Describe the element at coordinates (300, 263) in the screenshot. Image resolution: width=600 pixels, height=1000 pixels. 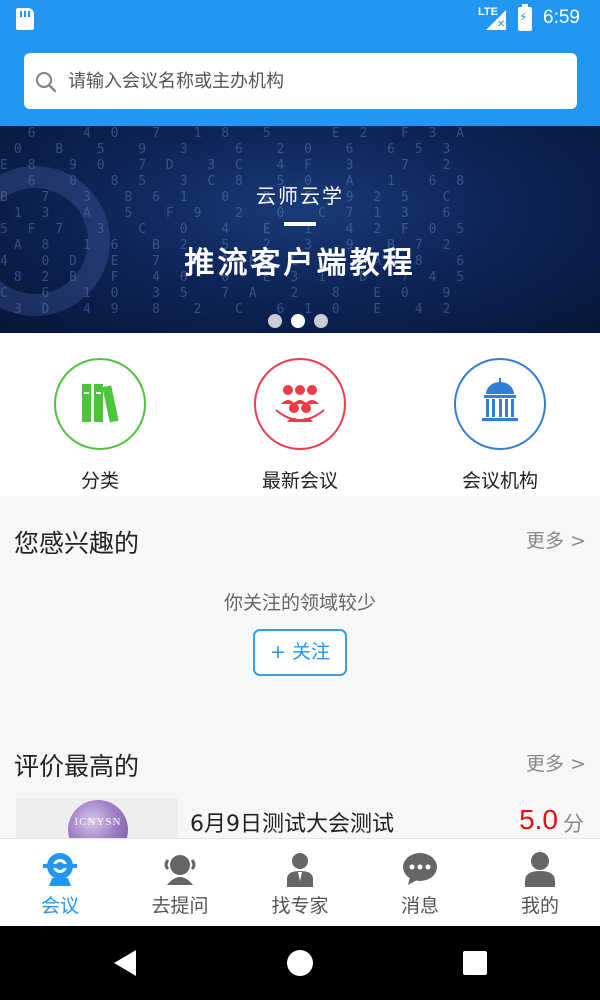
I see `banner-title: 推流客户端教程` at that location.